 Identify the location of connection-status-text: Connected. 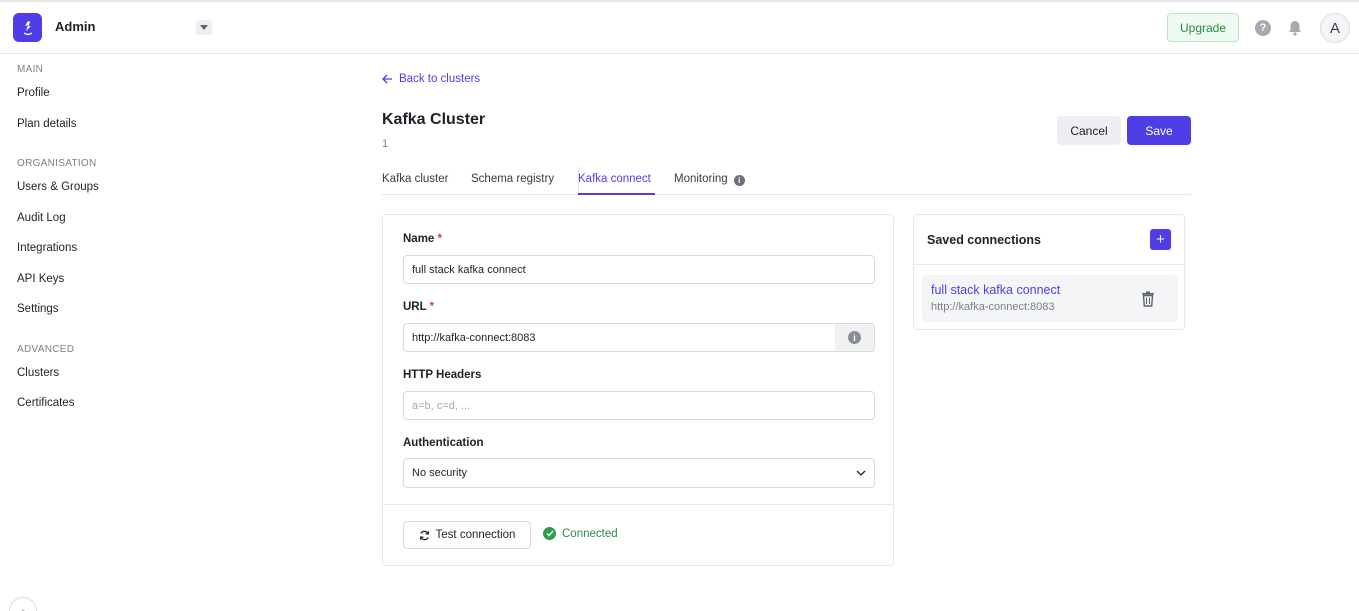
(590, 533).